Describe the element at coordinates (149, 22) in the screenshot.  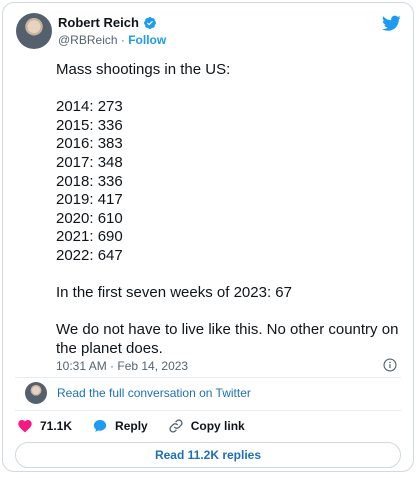
I see `verified-badge-icon` at that location.